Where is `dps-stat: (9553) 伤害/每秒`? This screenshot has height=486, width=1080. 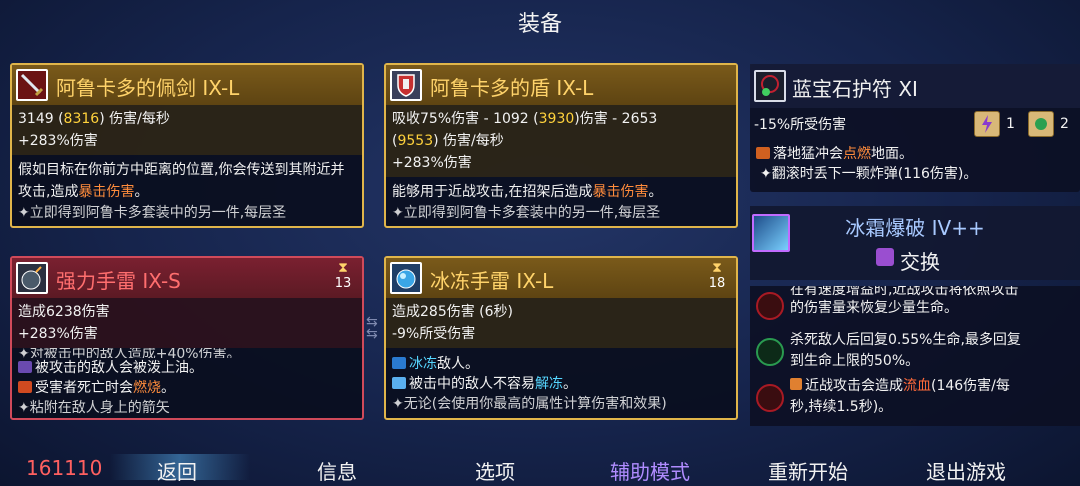 dps-stat: (9553) 伤害/每秒 is located at coordinates (448, 141).